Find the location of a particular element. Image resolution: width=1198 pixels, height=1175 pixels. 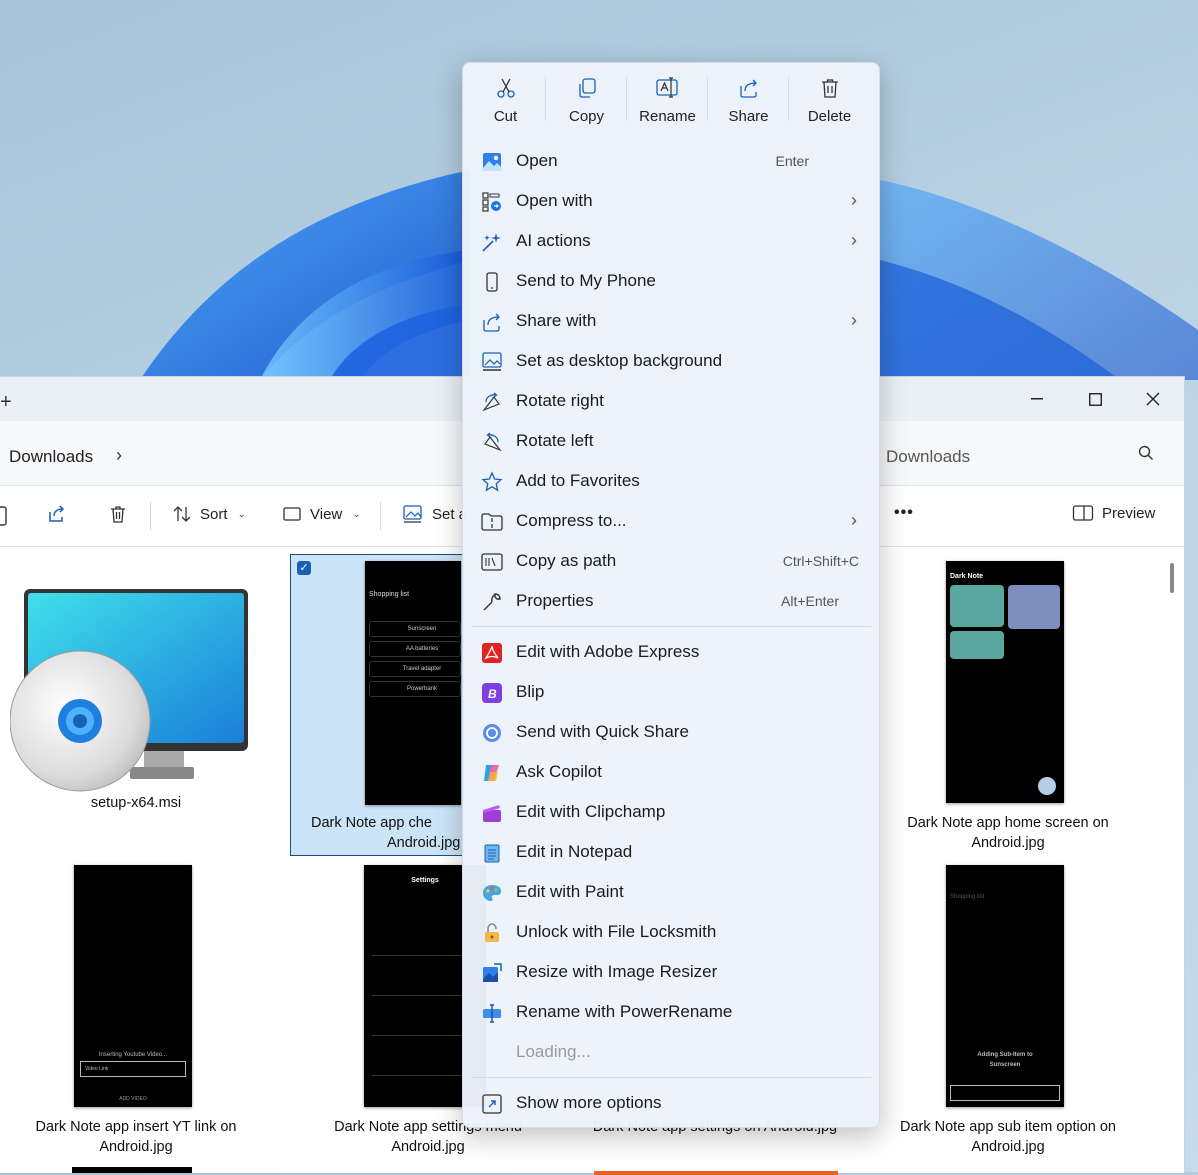

set-background-button: Set a is located at coordinates (434, 514).